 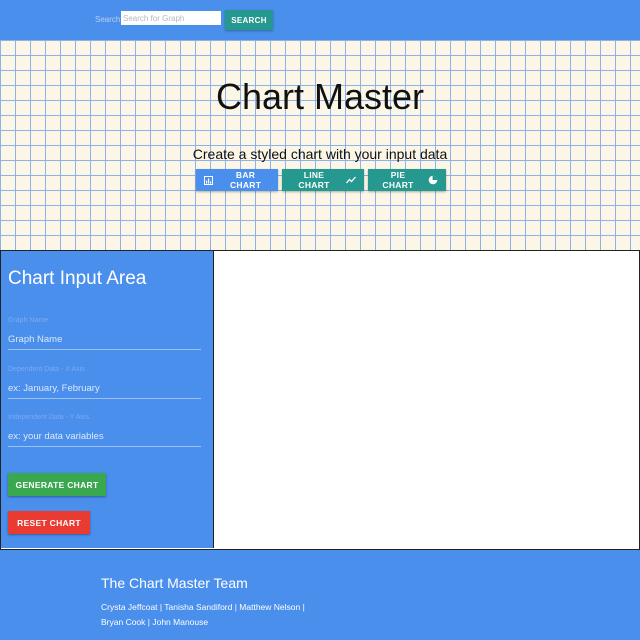 What do you see at coordinates (77, 278) in the screenshot?
I see `input-panel-title: Chart Input Area` at bounding box center [77, 278].